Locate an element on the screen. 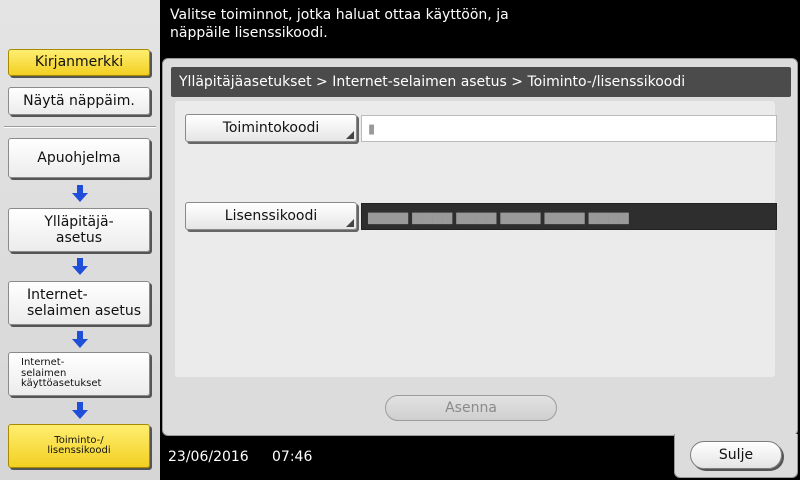 This screenshot has height=480, width=800. path-browser-usage-settings-button: Internet- selaimen käyttöasetukset is located at coordinates (79, 374).